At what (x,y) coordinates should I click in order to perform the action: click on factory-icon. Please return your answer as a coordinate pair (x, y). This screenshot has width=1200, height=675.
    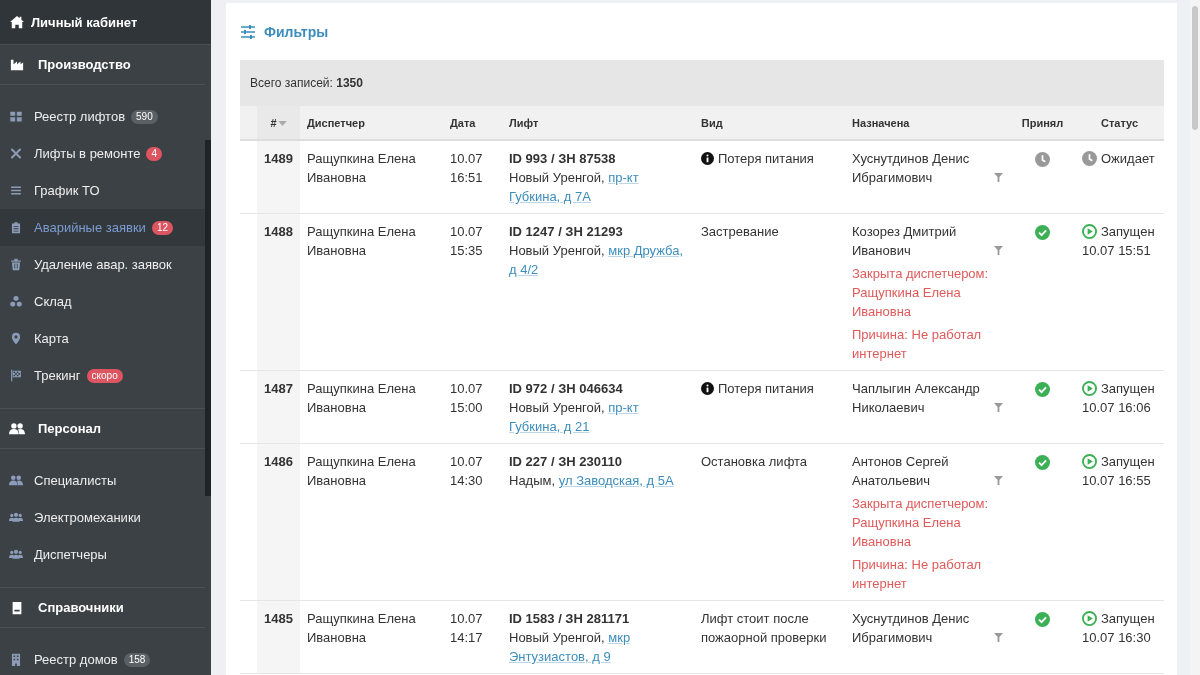
    Looking at the image, I should click on (17, 64).